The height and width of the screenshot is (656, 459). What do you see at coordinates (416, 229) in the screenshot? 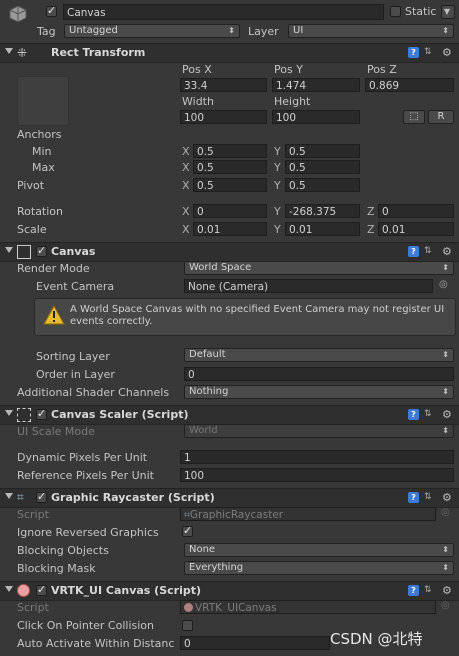
I see `scale-z-input: 0.01` at bounding box center [416, 229].